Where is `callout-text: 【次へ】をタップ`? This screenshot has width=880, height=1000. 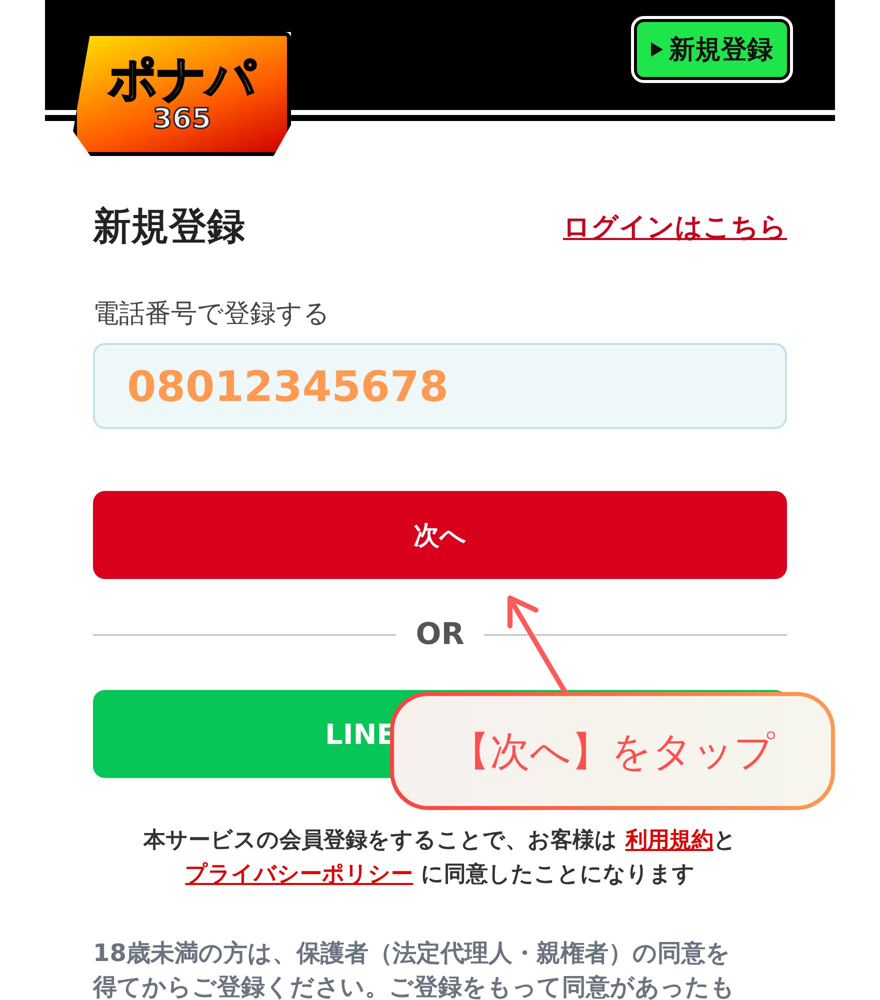 callout-text: 【次へ】をタップ is located at coordinates (612, 752).